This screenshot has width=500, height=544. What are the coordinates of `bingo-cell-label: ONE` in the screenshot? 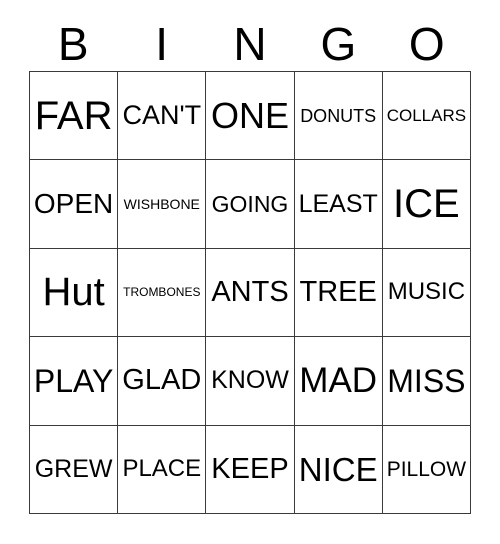 It's located at (249, 115).